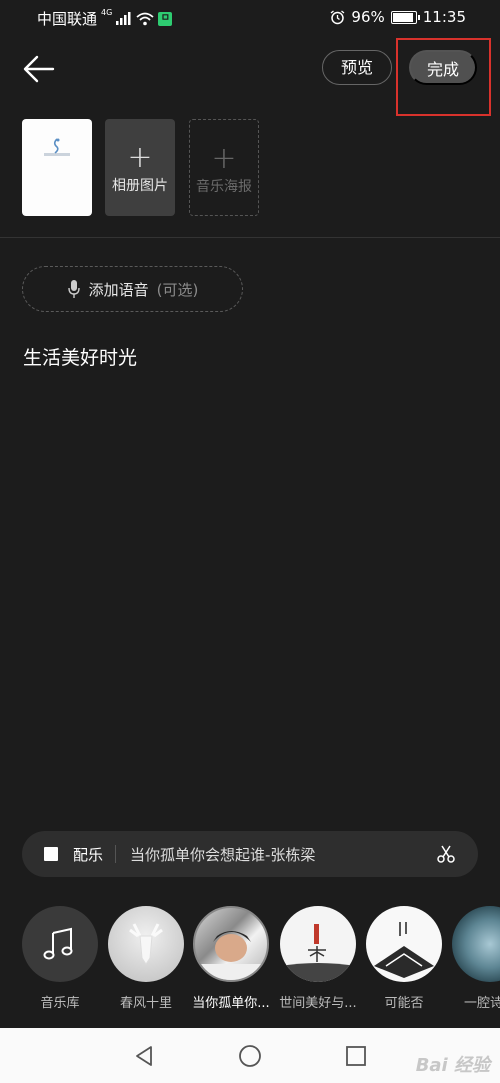 This screenshot has height=1083, width=500. What do you see at coordinates (145, 1003) in the screenshot?
I see `song-name: 春风十里` at bounding box center [145, 1003].